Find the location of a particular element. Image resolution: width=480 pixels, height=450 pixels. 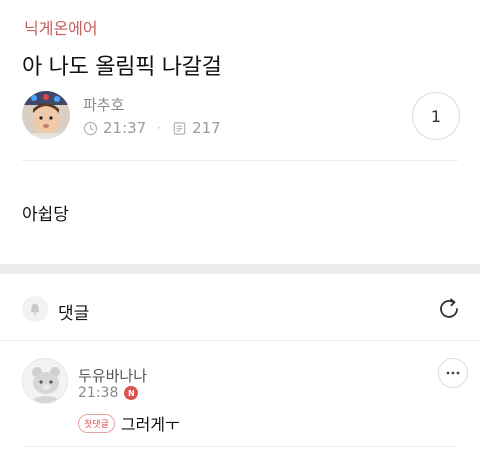

comment-more-button is located at coordinates (453, 373).